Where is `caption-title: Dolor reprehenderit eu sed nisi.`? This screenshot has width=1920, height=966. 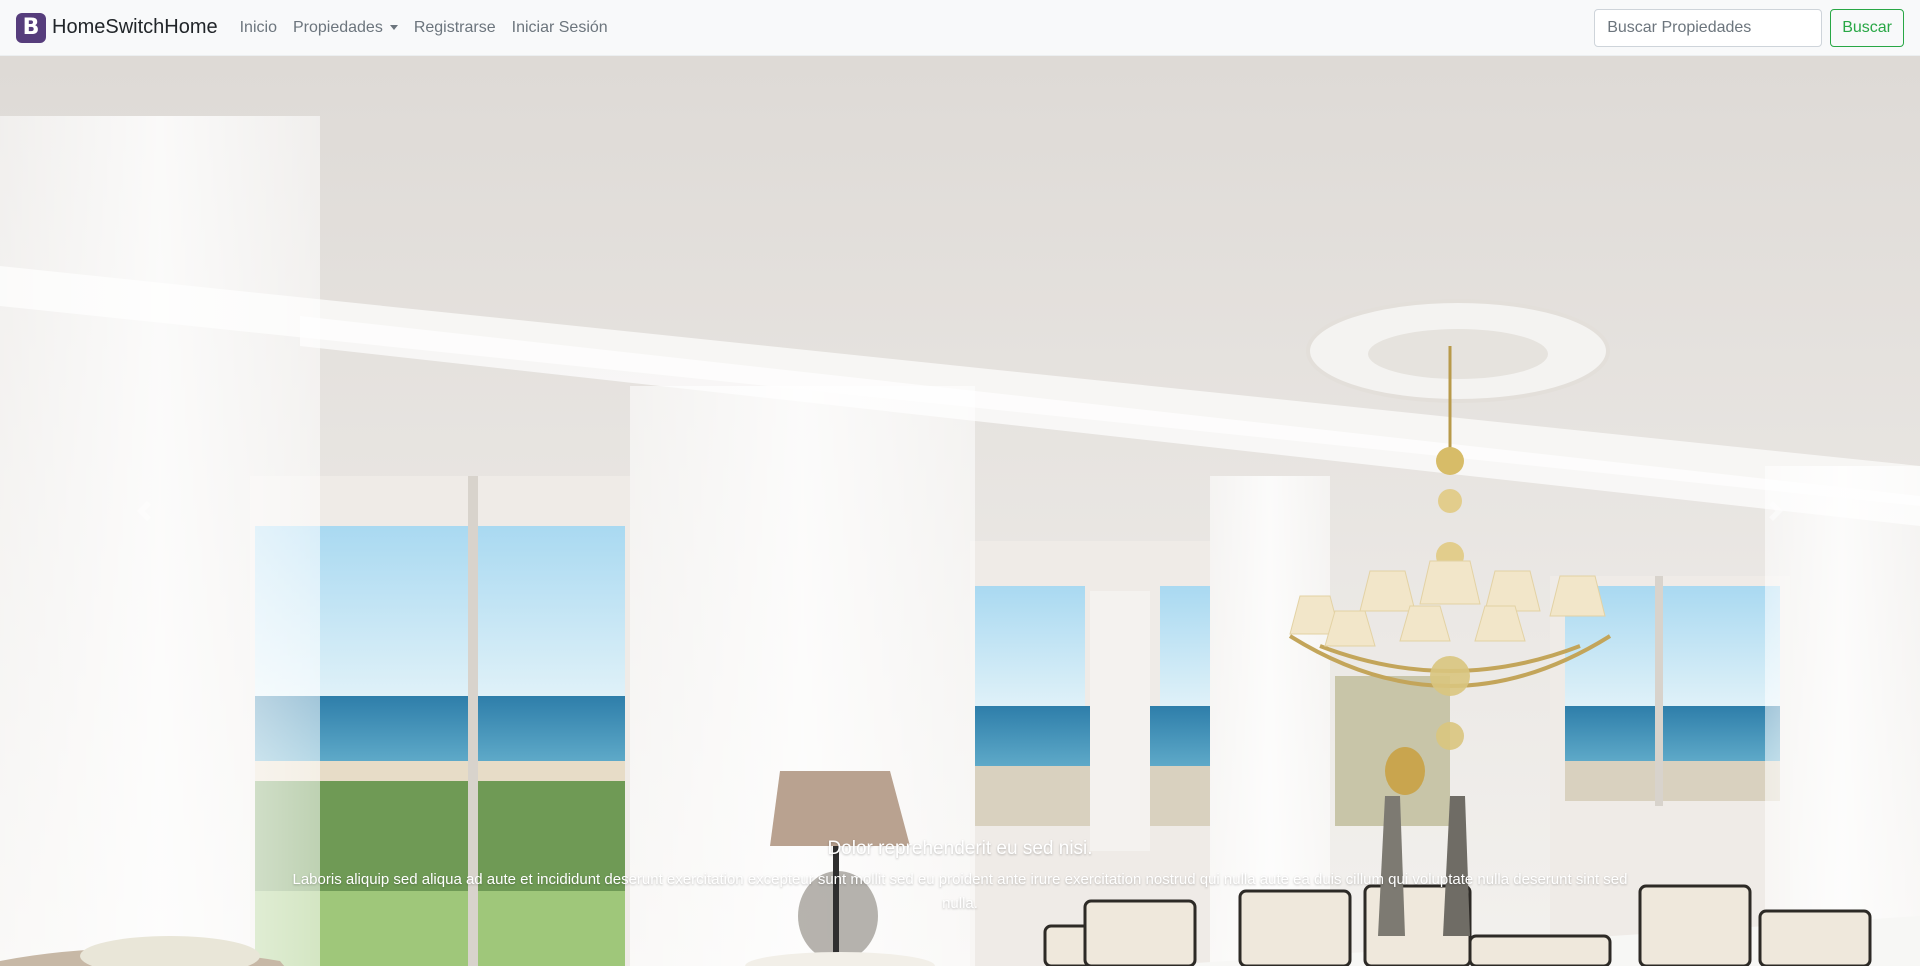 caption-title: Dolor reprehenderit eu sed nisi. is located at coordinates (960, 848).